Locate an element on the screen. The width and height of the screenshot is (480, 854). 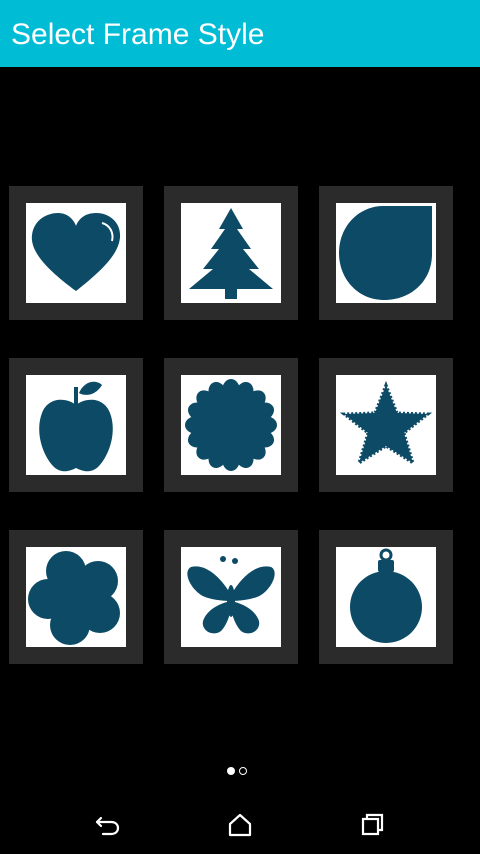
back-icon is located at coordinates (107, 826).